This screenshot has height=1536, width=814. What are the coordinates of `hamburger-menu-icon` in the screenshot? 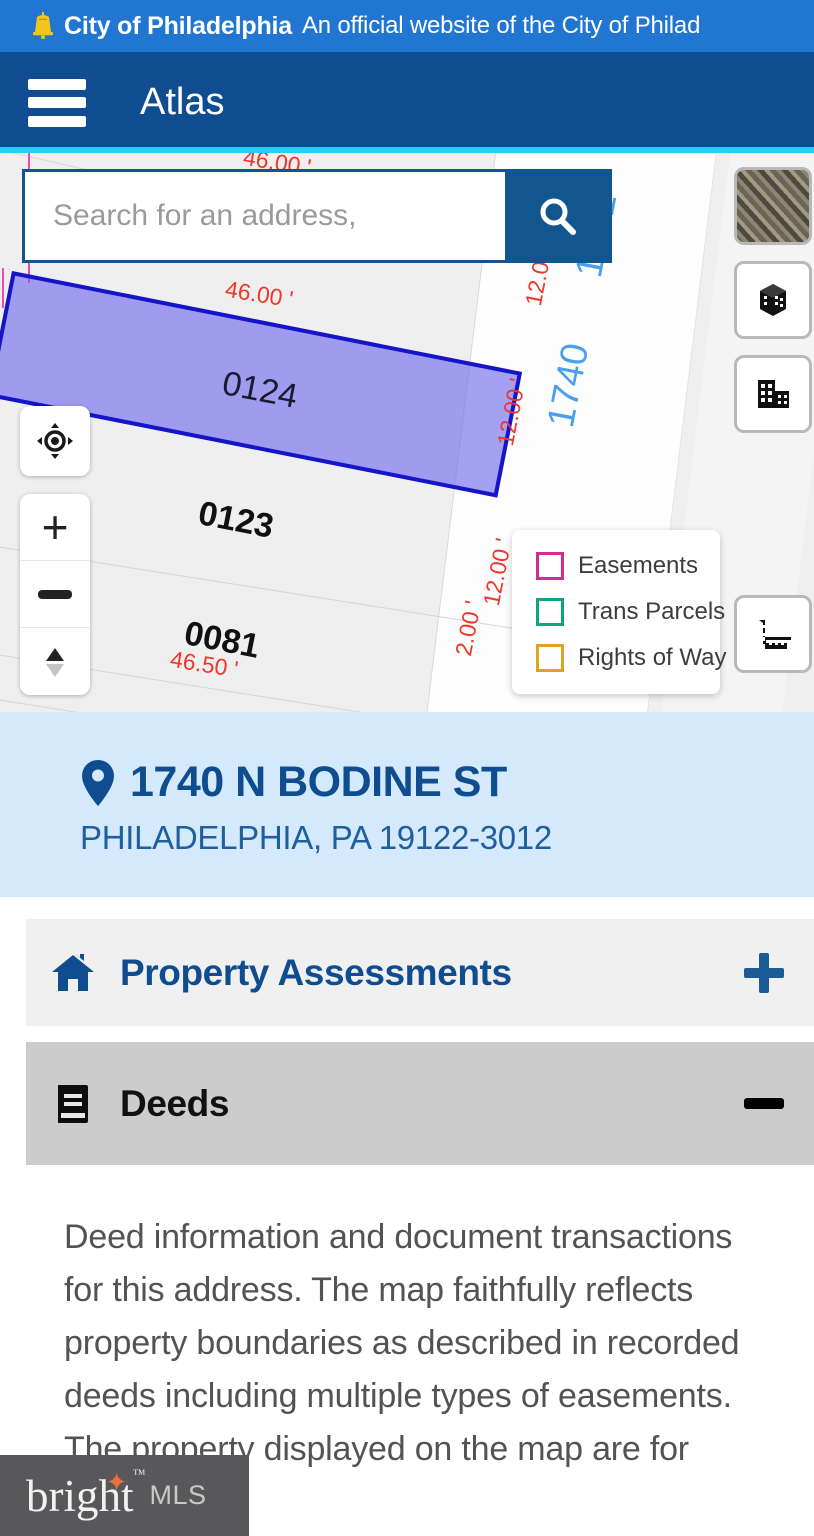 It's located at (57, 102).